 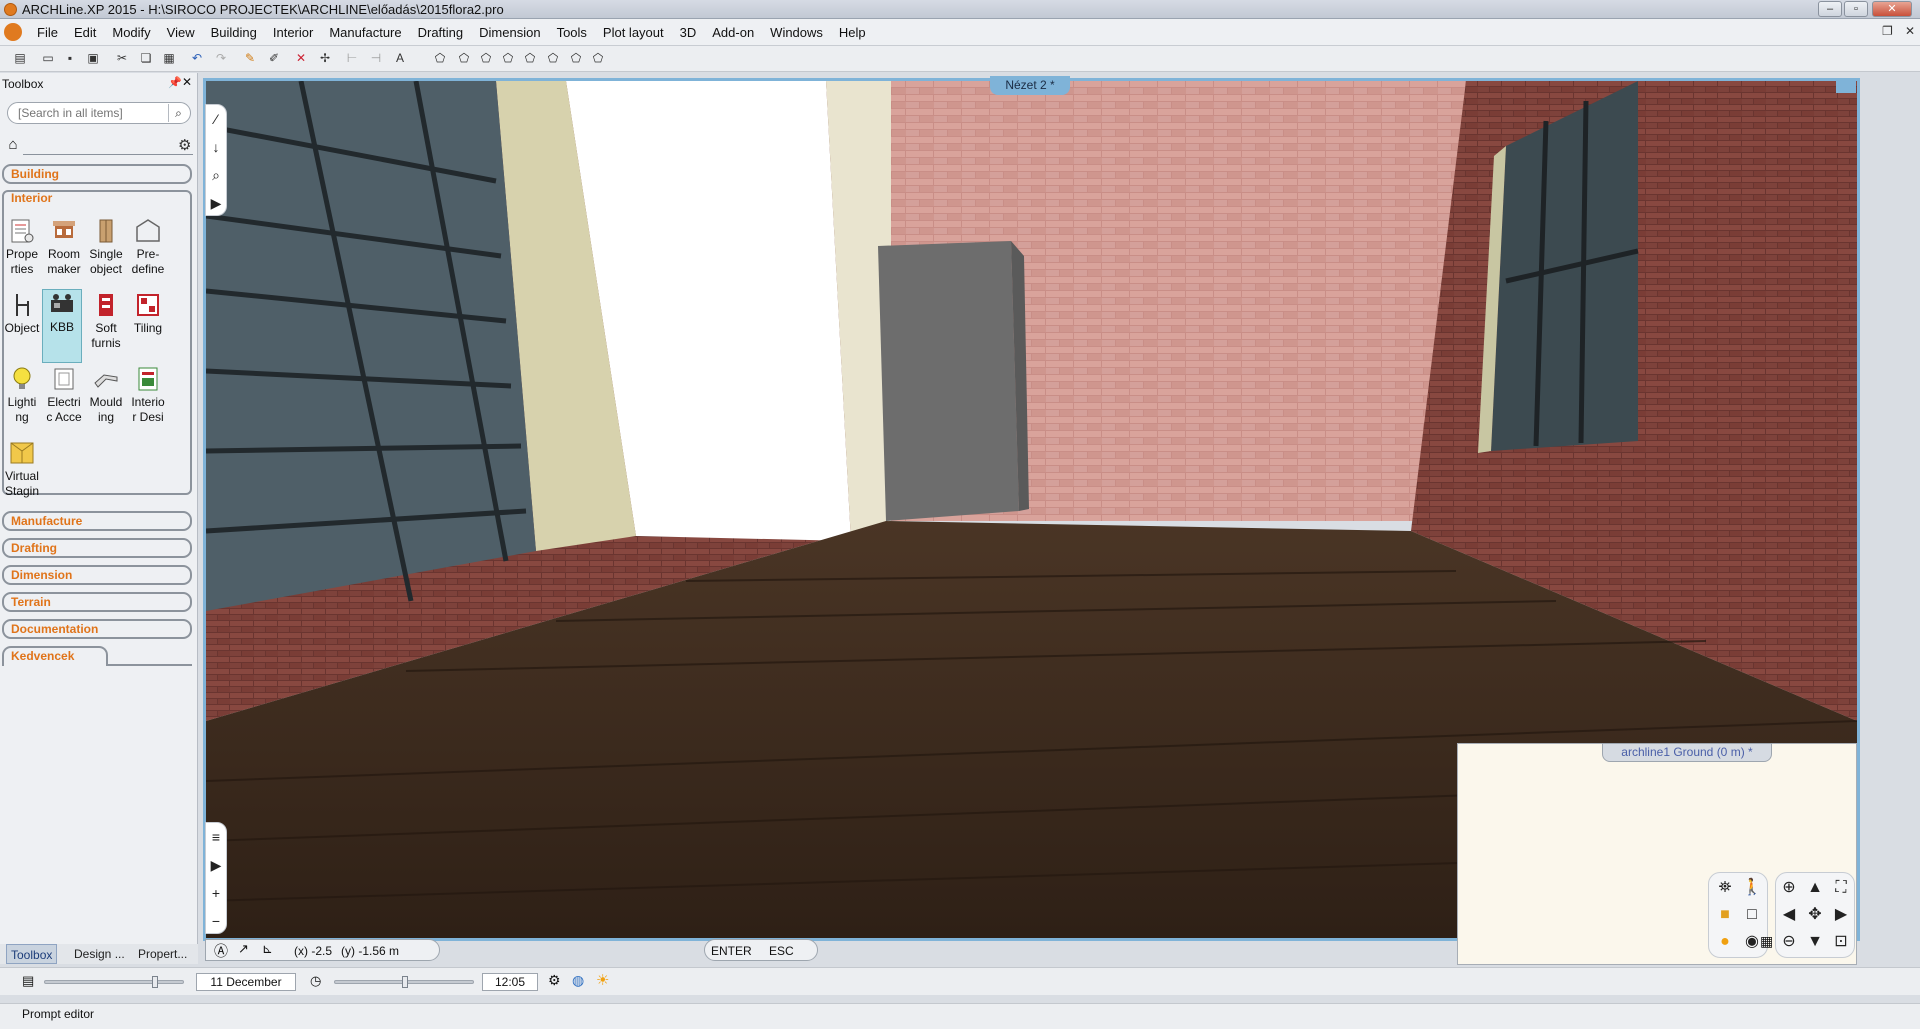 What do you see at coordinates (216, 175) in the screenshot?
I see `zoom-icon: ⌕` at bounding box center [216, 175].